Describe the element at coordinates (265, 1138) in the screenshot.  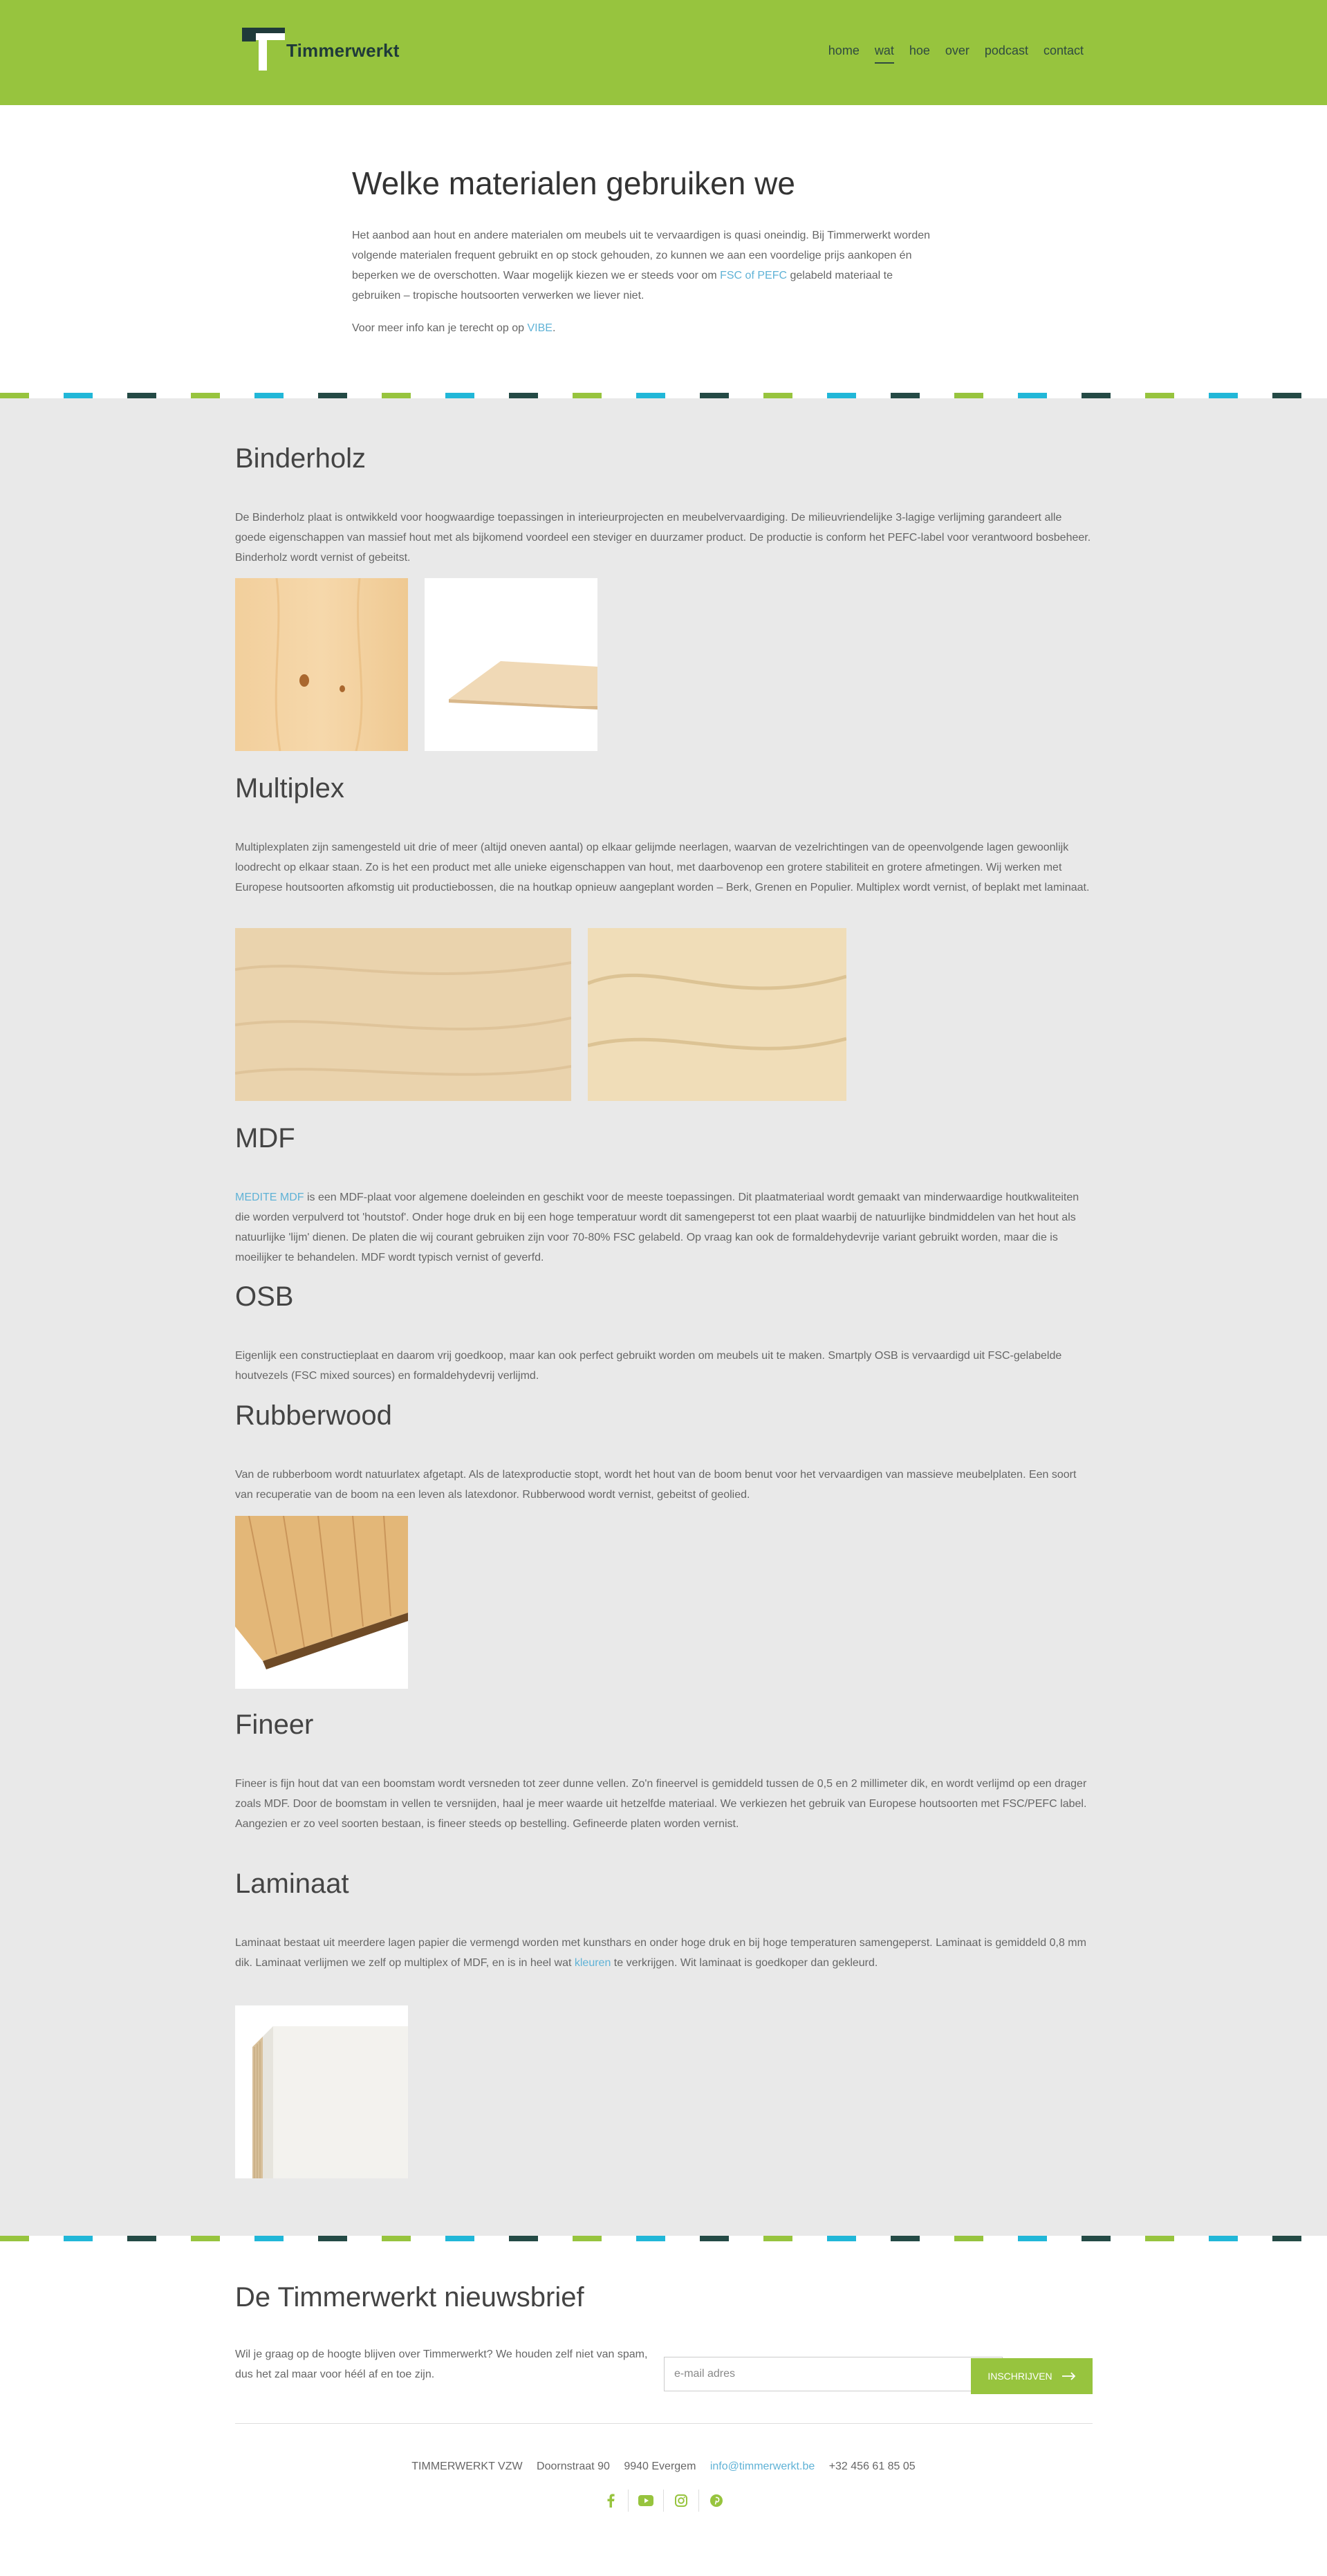
I see `material-title: MDF` at that location.